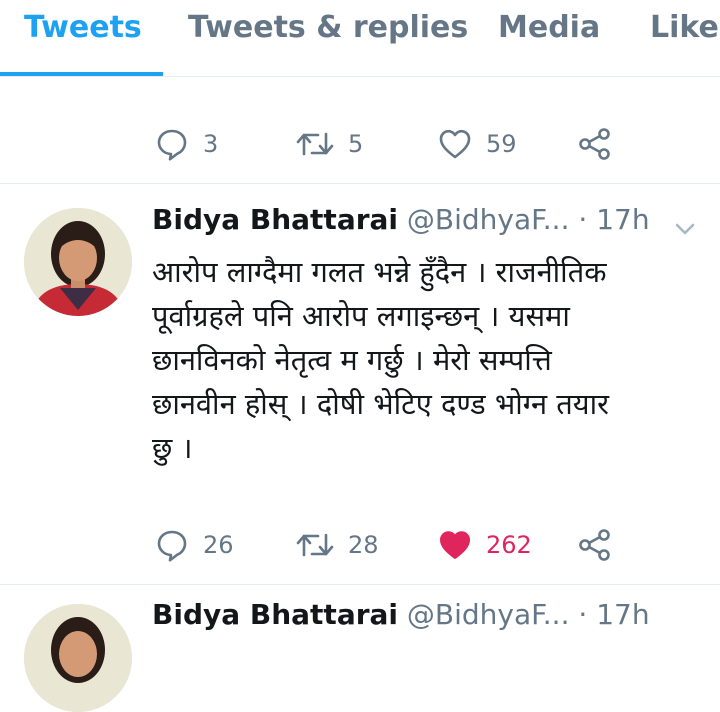  I want to click on tweet-text-line: छु ।, so click(172, 448).